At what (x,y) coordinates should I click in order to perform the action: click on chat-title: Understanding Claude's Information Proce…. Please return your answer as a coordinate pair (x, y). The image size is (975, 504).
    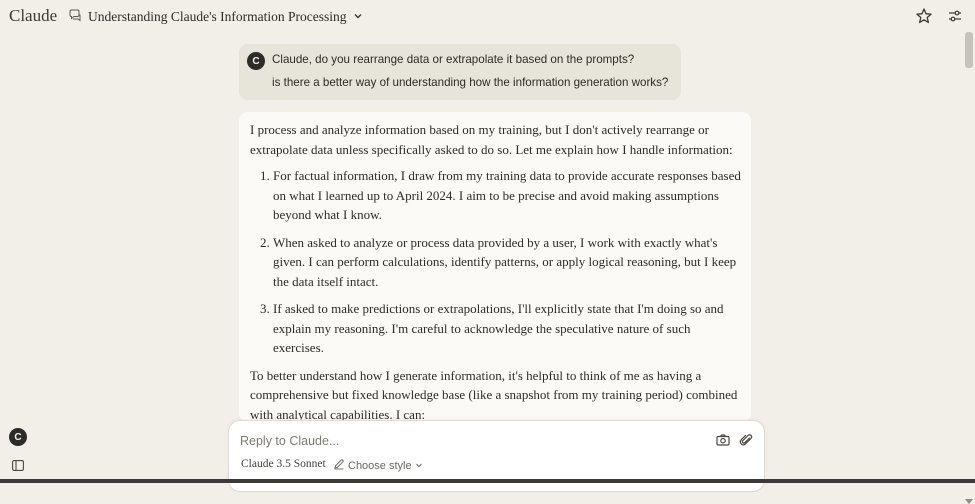
    Looking at the image, I should click on (217, 16).